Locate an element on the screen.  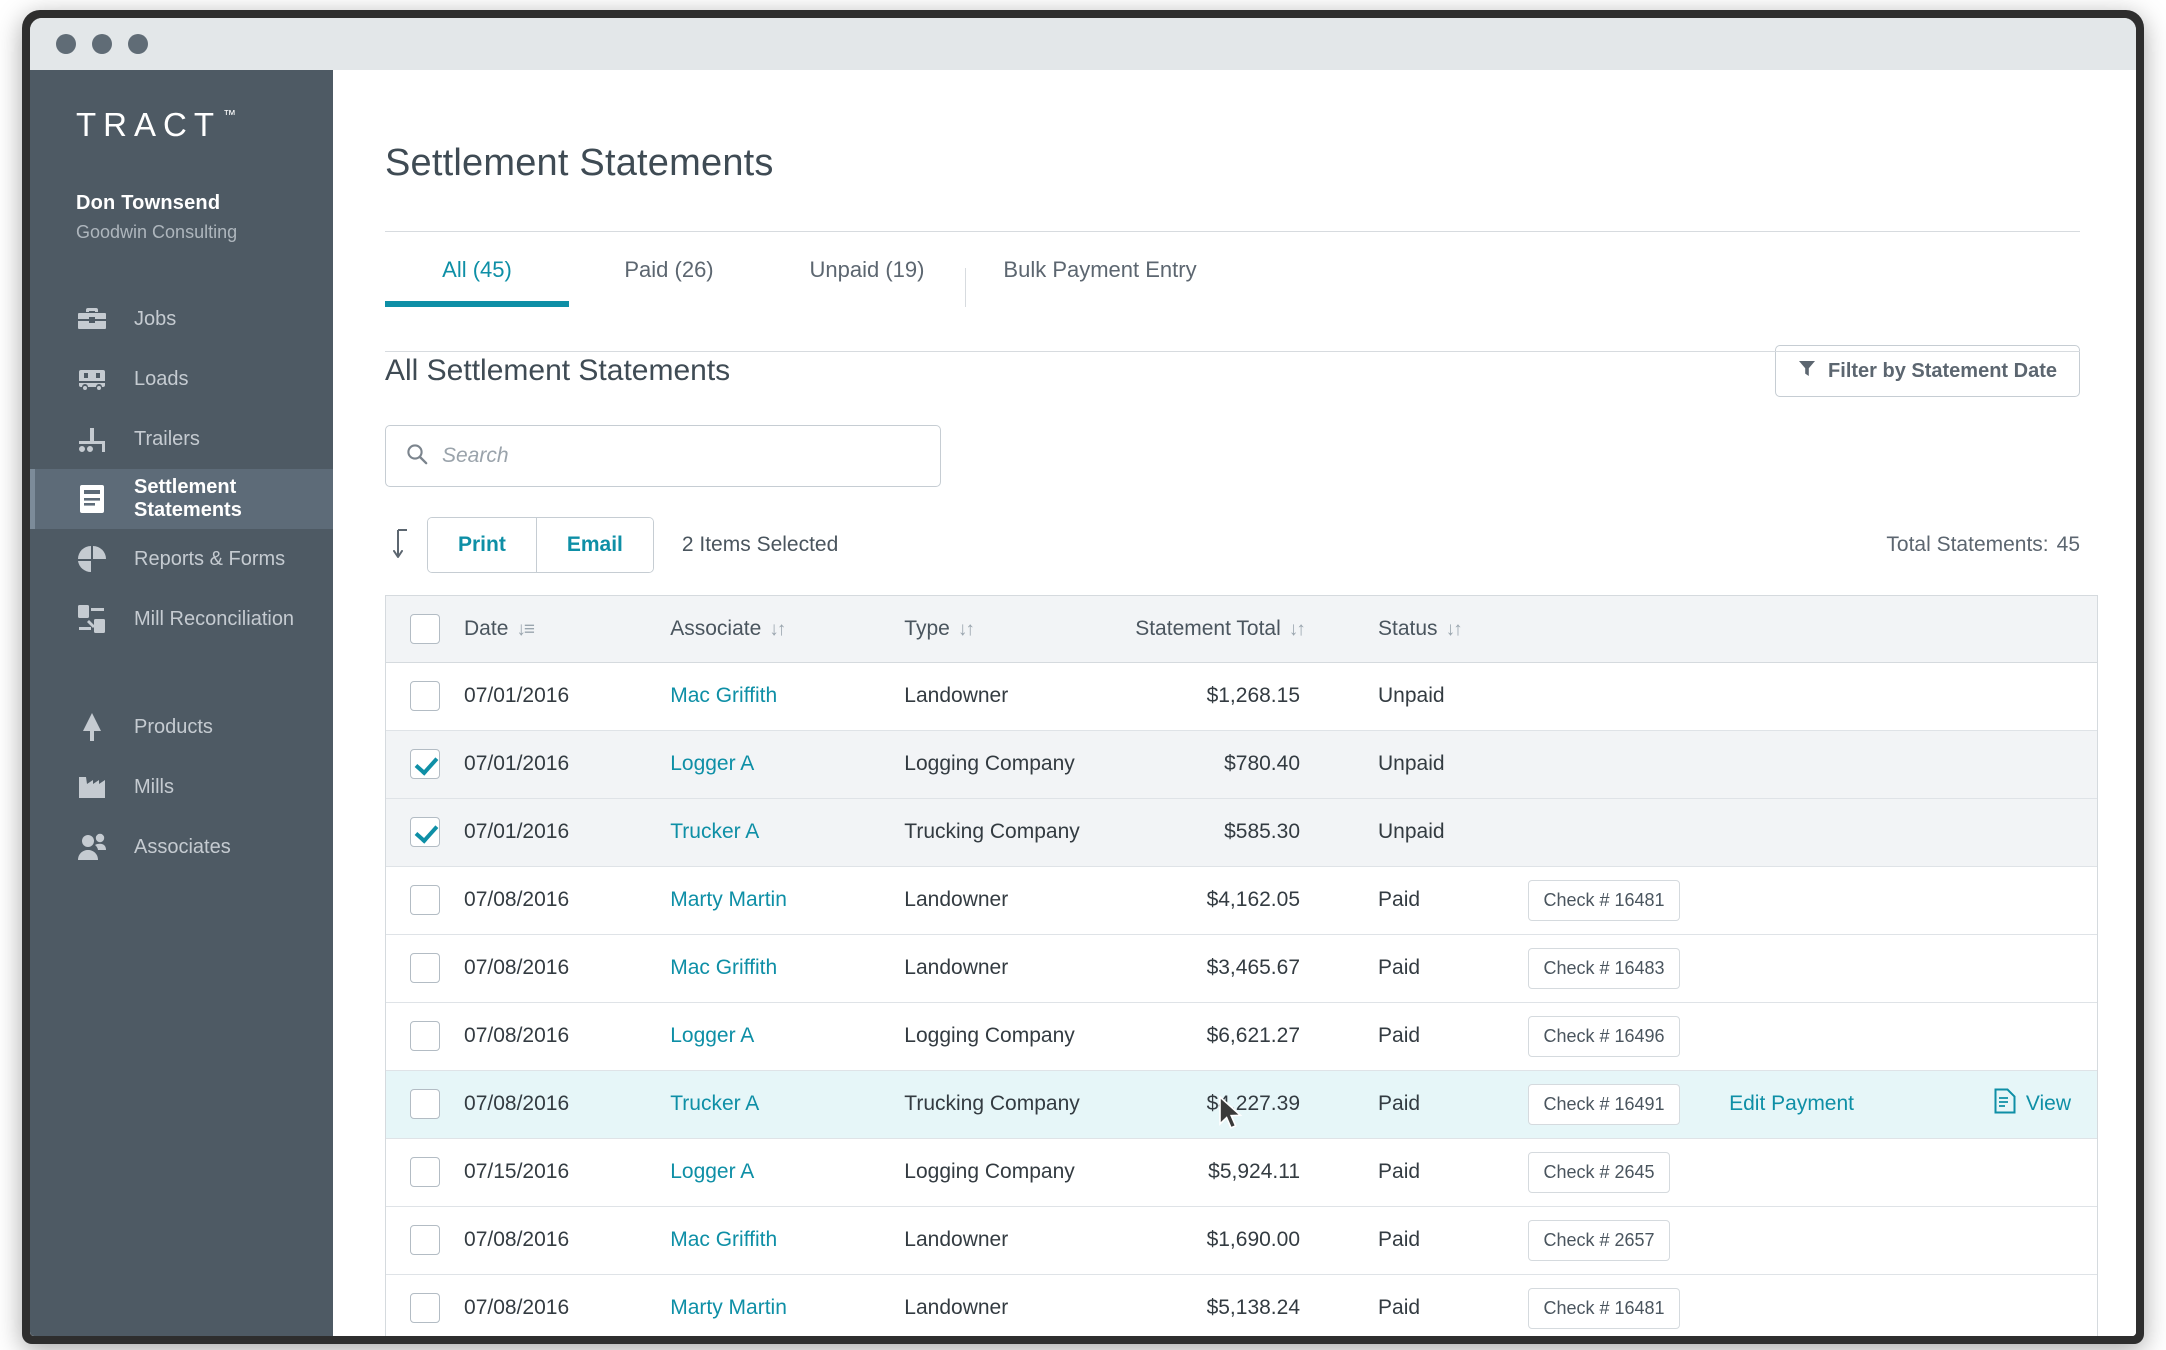
window-close-dot is located at coordinates (66, 44).